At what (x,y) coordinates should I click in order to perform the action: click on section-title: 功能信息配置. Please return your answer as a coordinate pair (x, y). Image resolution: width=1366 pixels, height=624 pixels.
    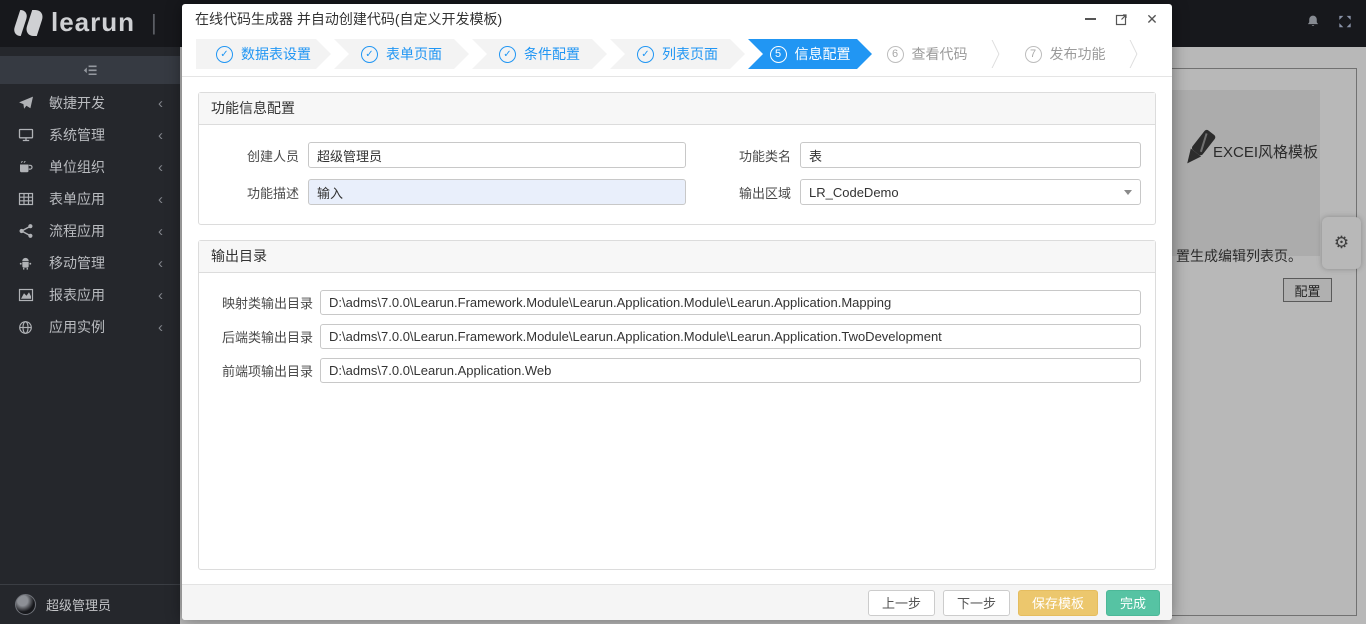
    Looking at the image, I should click on (677, 109).